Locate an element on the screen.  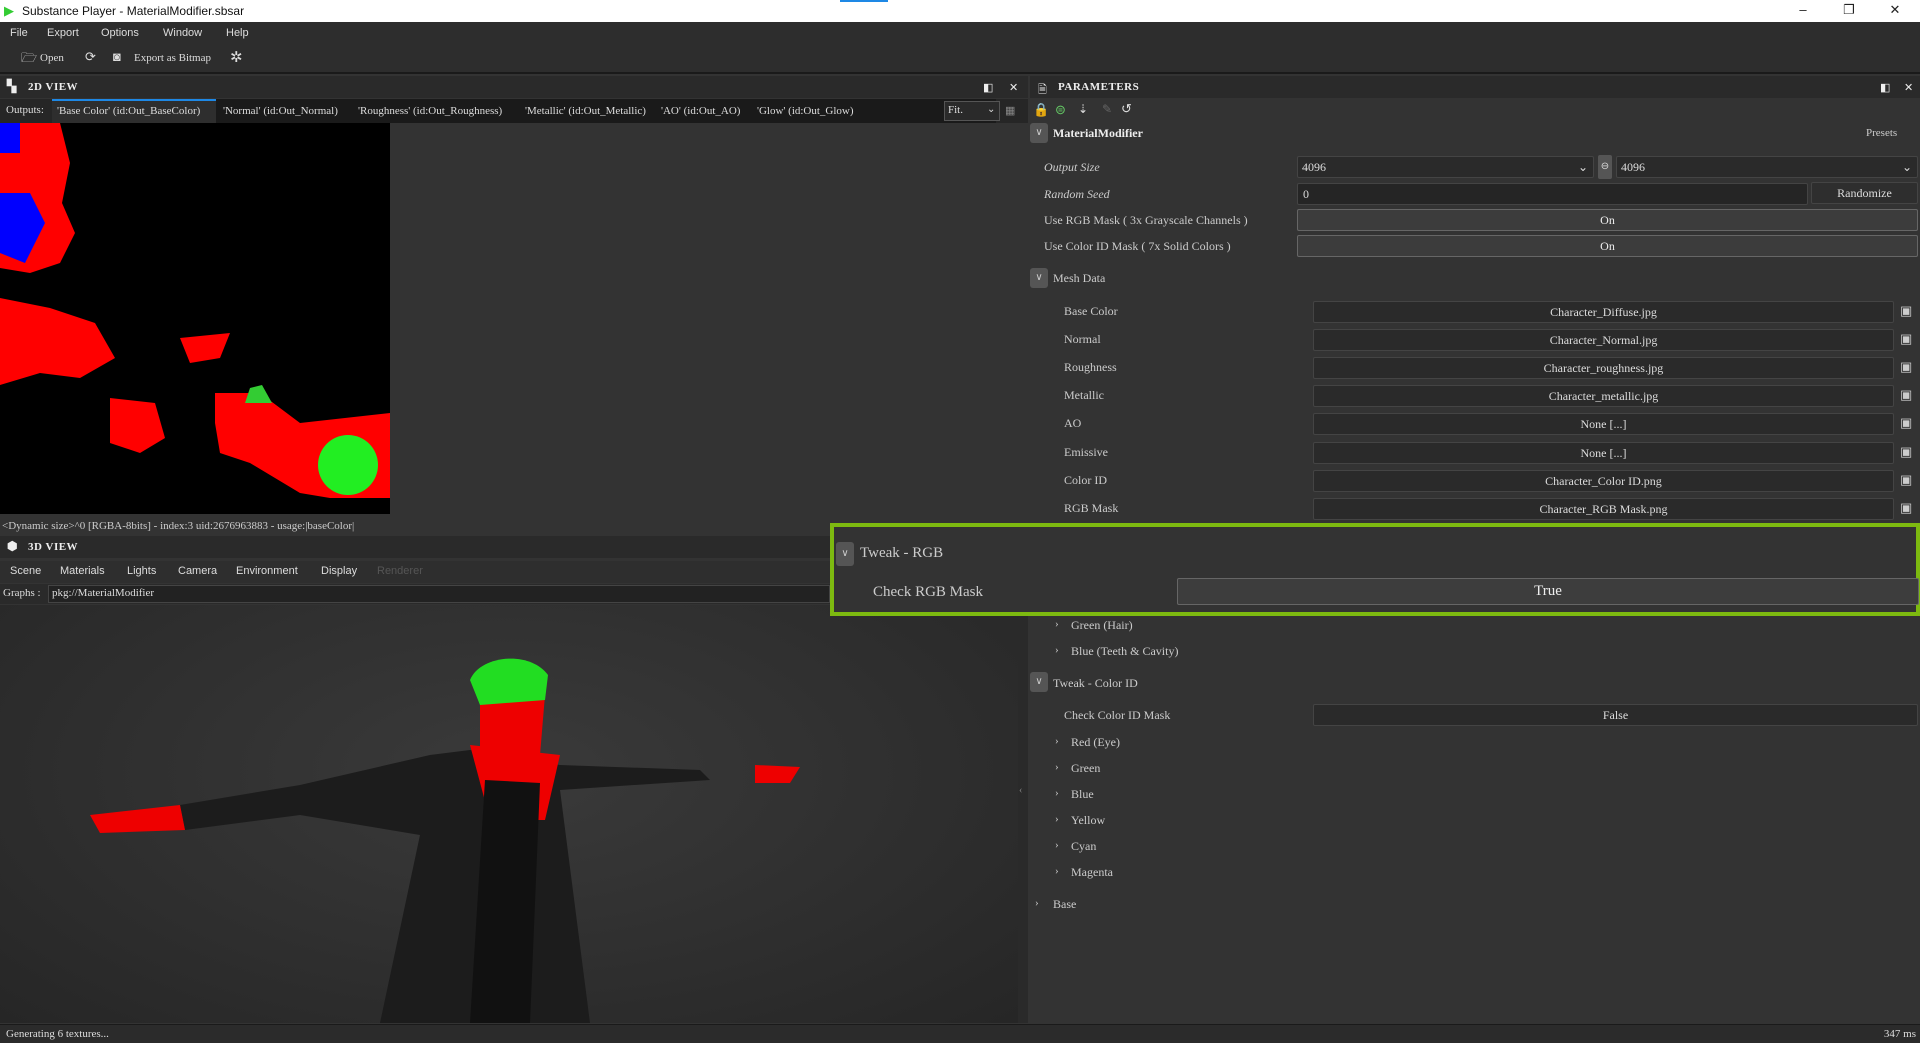
menu-scene: Scene is located at coordinates (25, 571).